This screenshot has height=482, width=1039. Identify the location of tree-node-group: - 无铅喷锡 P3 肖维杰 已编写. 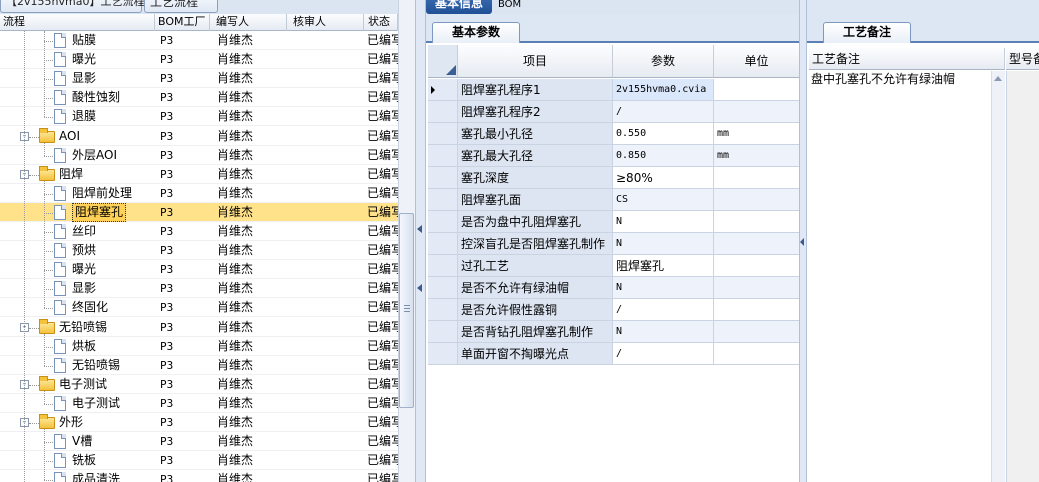
(199, 327).